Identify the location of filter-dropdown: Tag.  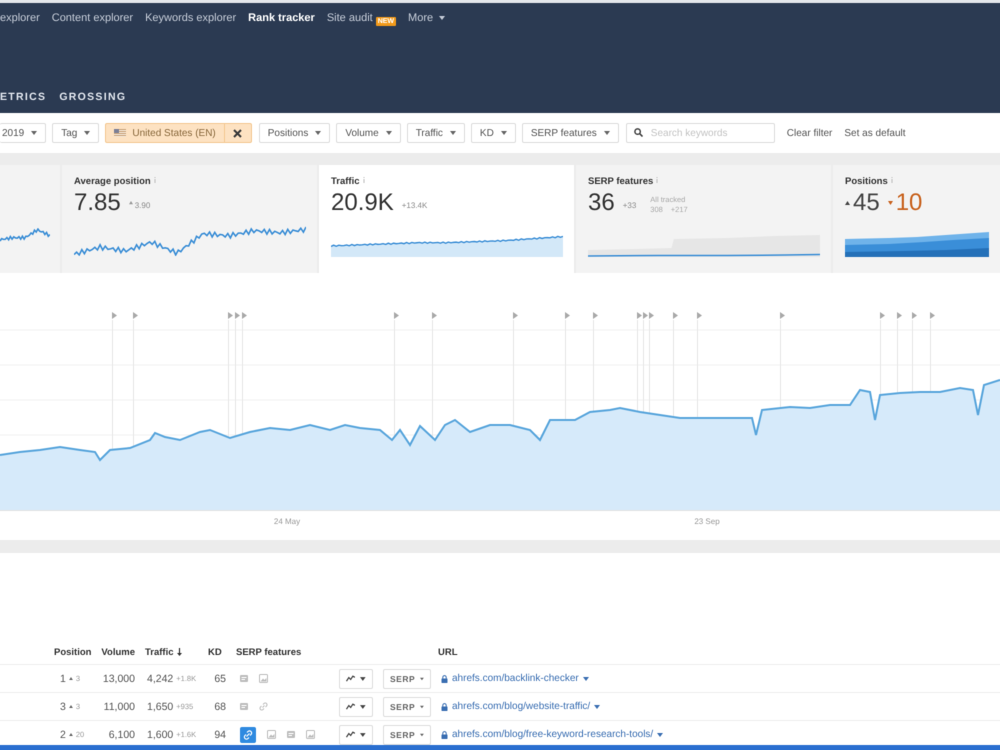
(76, 133).